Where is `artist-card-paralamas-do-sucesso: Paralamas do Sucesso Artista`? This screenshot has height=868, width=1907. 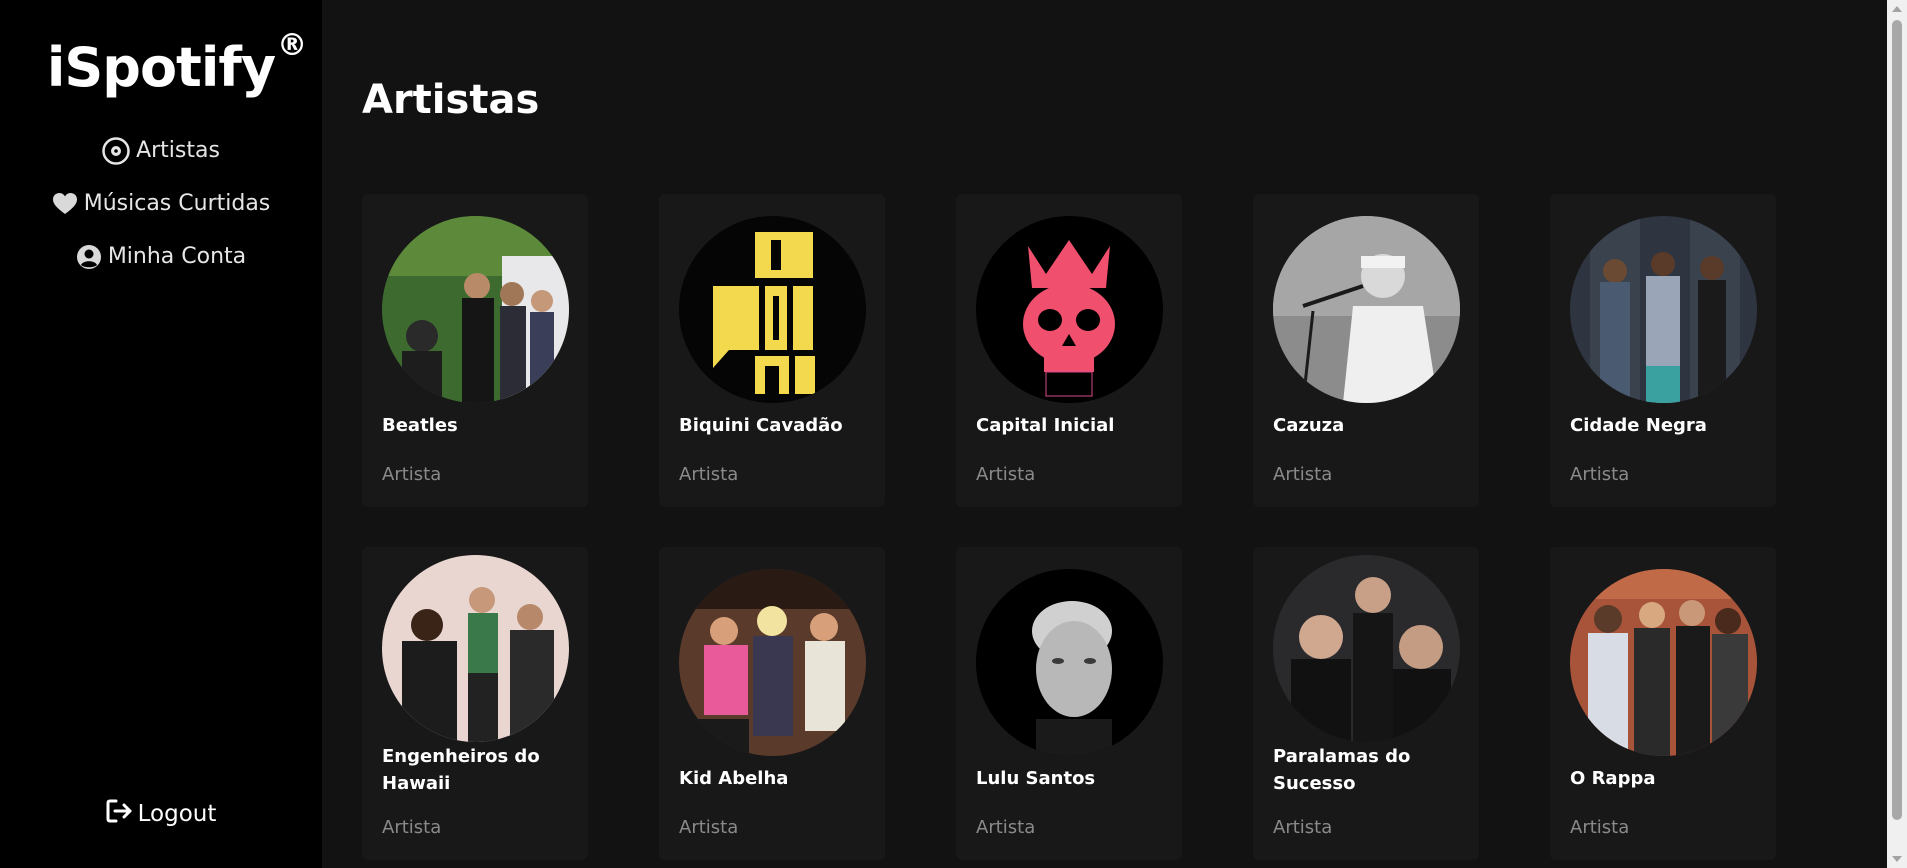 artist-card-paralamas-do-sucesso: Paralamas do Sucesso Artista is located at coordinates (1366, 703).